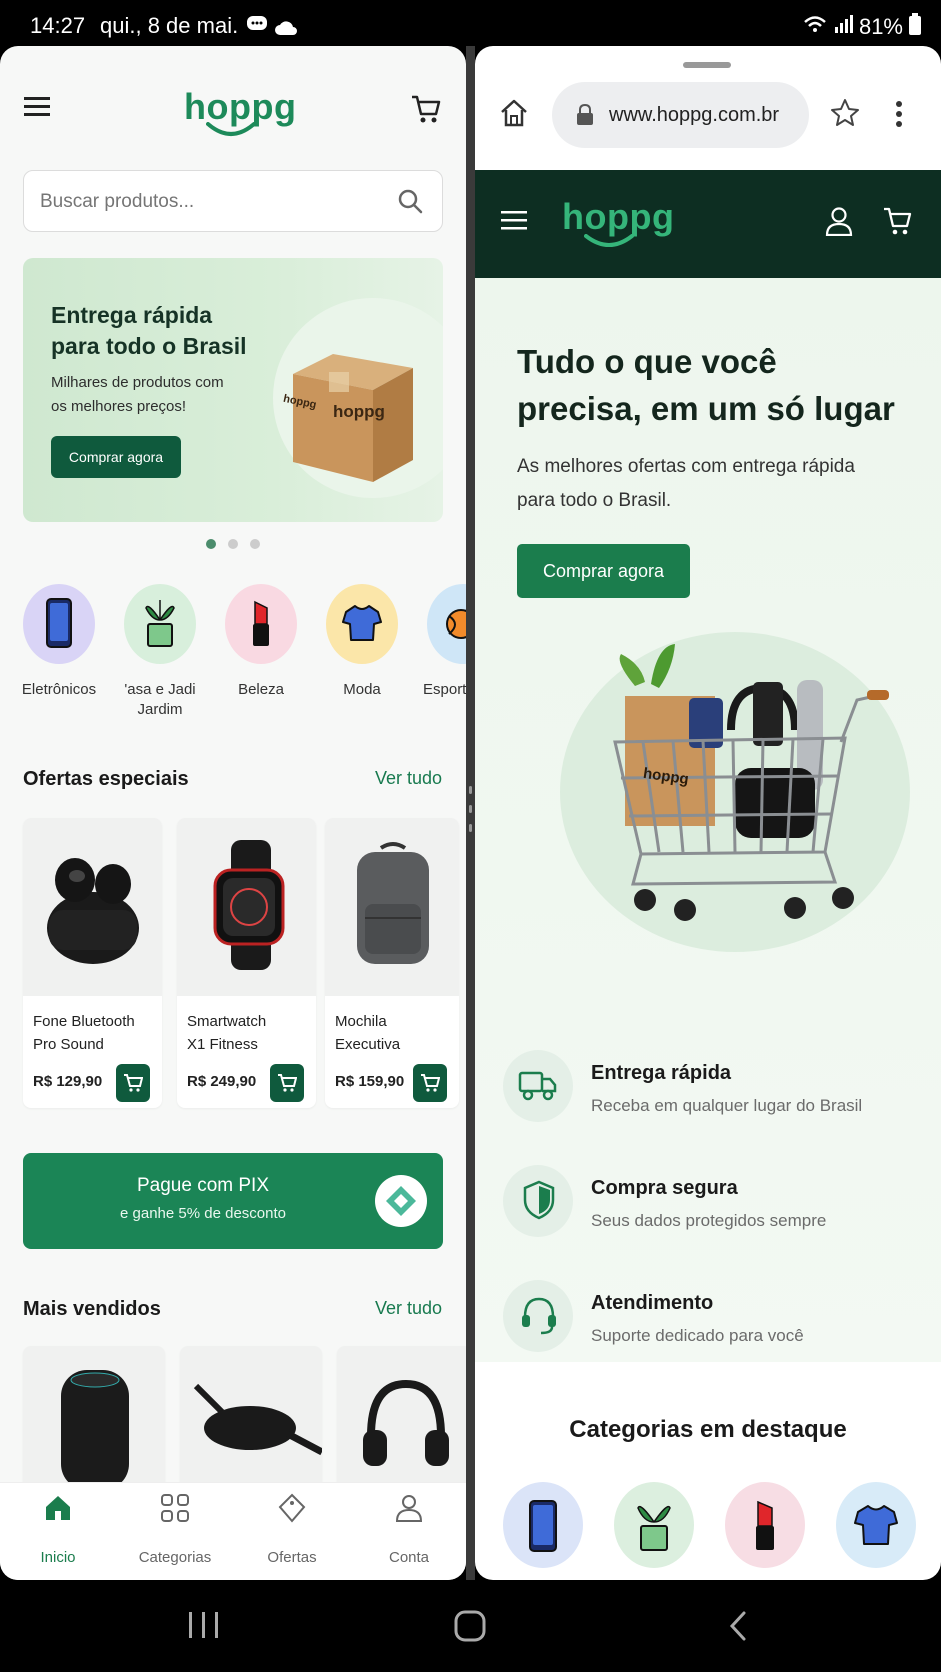 The image size is (941, 1672). I want to click on search-bar, so click(233, 201).